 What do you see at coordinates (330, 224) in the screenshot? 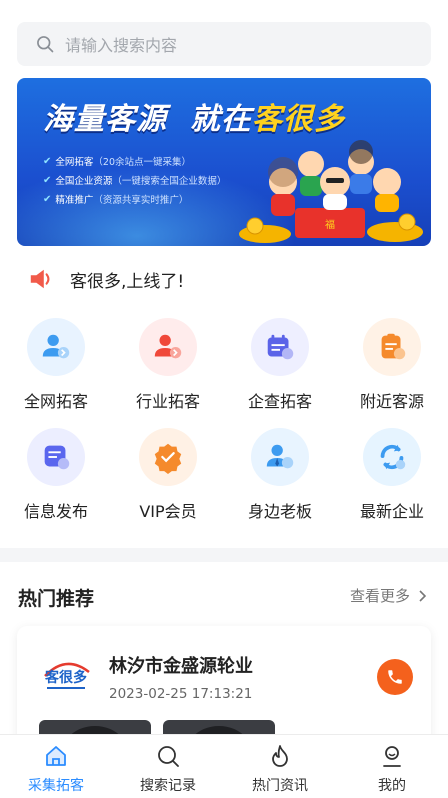
I see `svg-text: 福` at bounding box center [330, 224].